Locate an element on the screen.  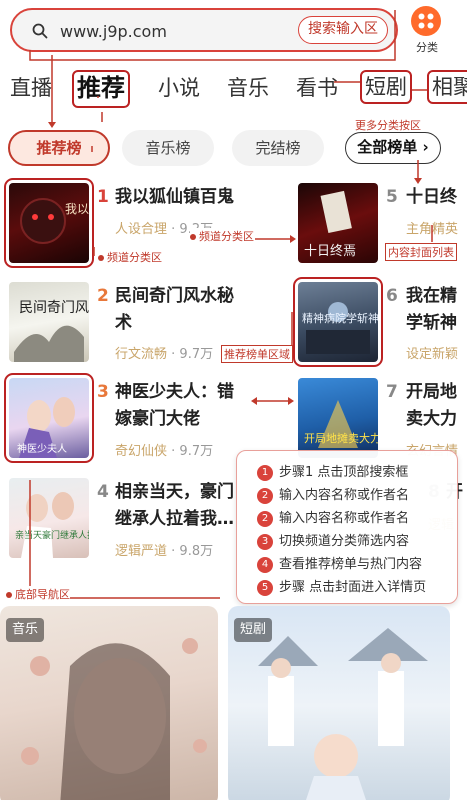
category-label: 分类 is located at coordinates (427, 47).